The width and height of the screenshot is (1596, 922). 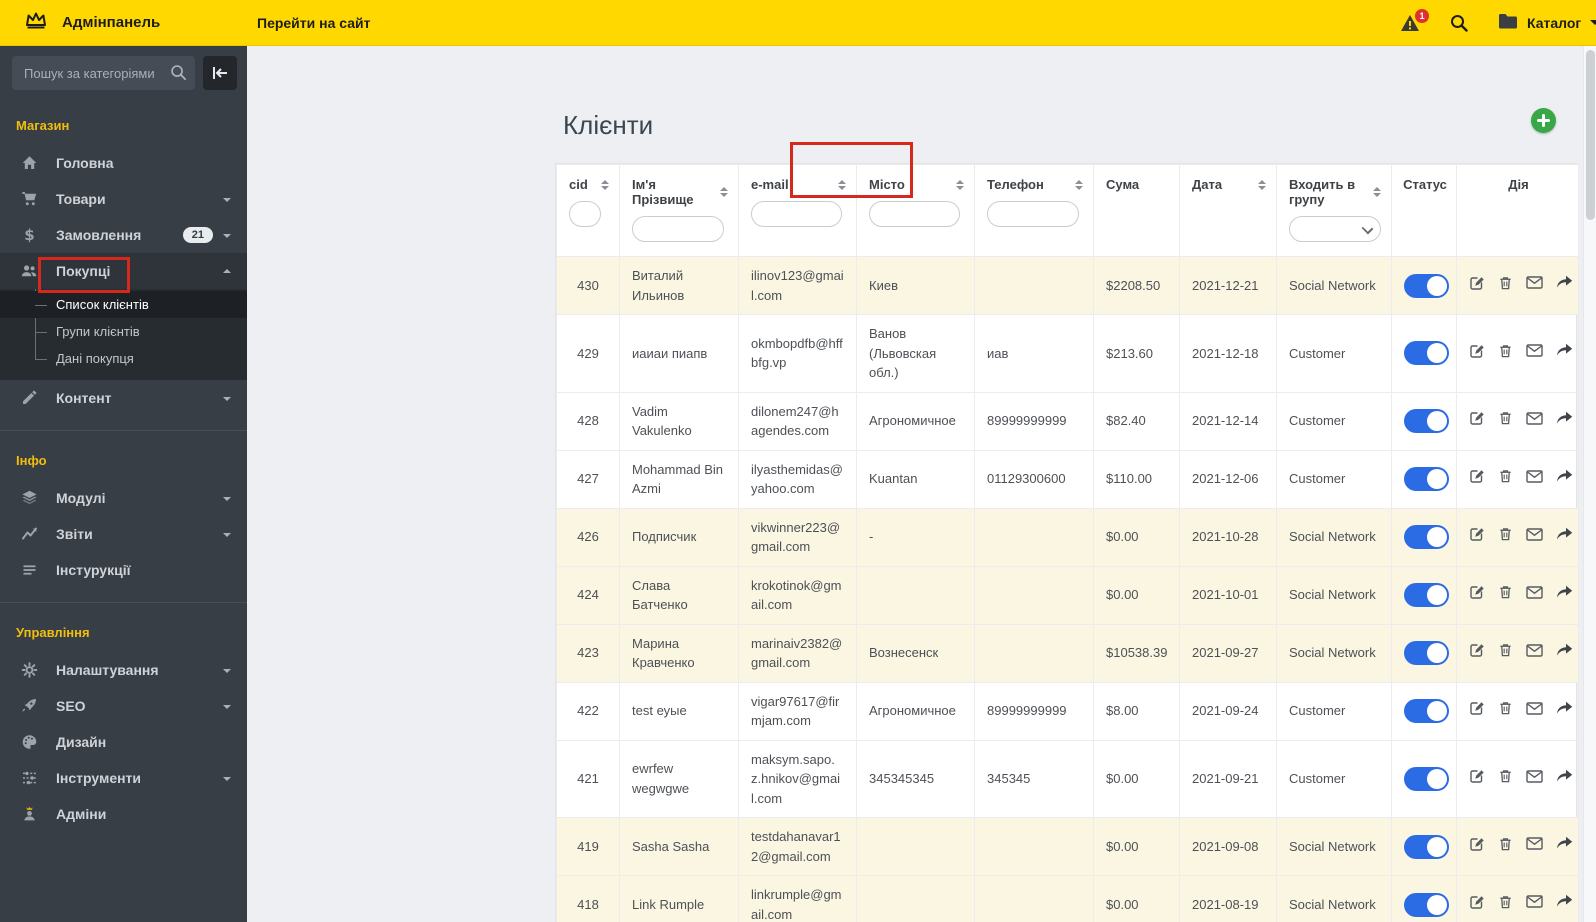 What do you see at coordinates (123, 163) in the screenshot?
I see `sidebar-item-home: Головна` at bounding box center [123, 163].